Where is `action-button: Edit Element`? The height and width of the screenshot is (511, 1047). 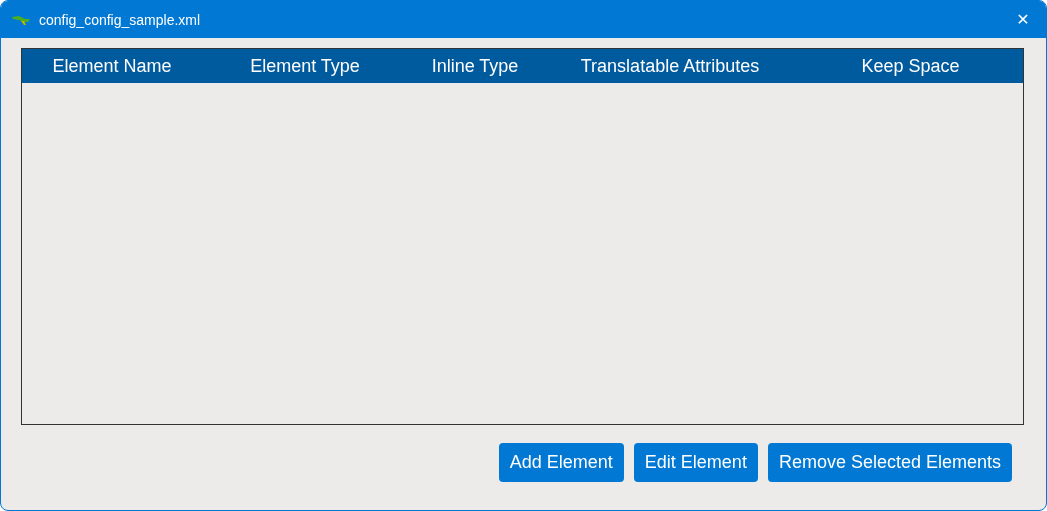
action-button: Edit Element is located at coordinates (695, 462).